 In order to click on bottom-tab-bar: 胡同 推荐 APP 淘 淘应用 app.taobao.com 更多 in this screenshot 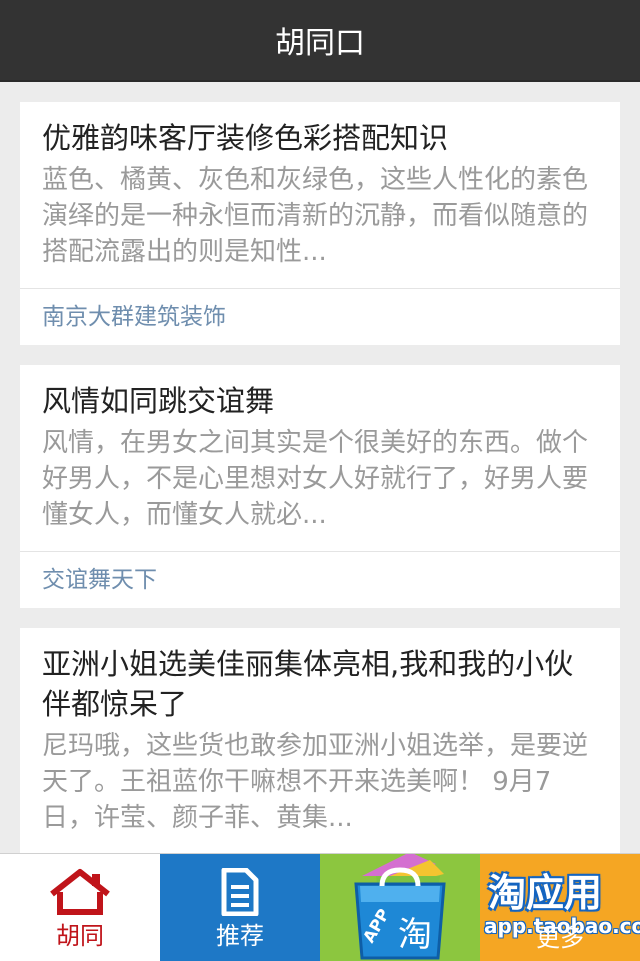, I will do `click(320, 907)`.